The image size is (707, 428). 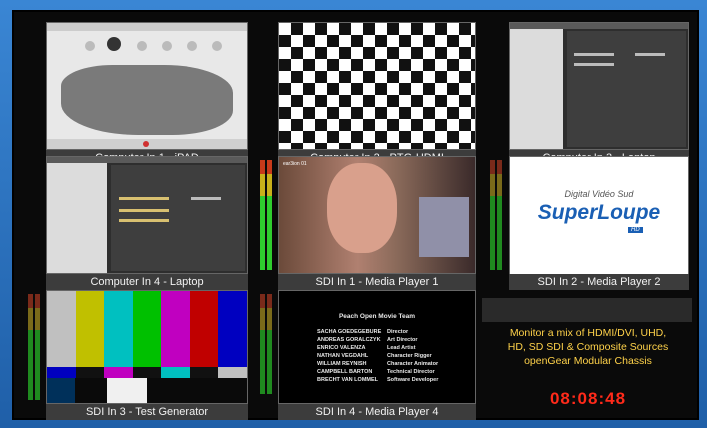 I want to click on info-line: openGear Modular Chassis, so click(x=588, y=361).